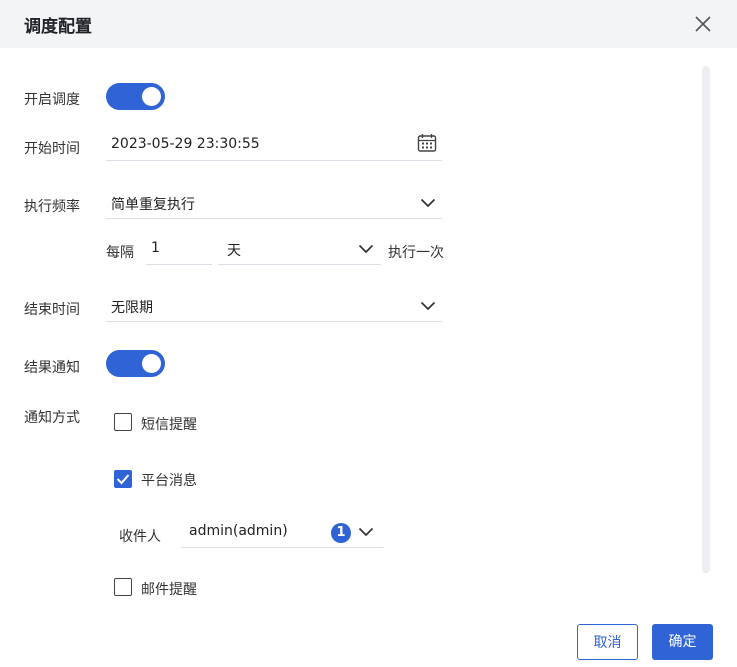 This screenshot has height=667, width=737. What do you see at coordinates (706, 319) in the screenshot?
I see `scrollbar` at bounding box center [706, 319].